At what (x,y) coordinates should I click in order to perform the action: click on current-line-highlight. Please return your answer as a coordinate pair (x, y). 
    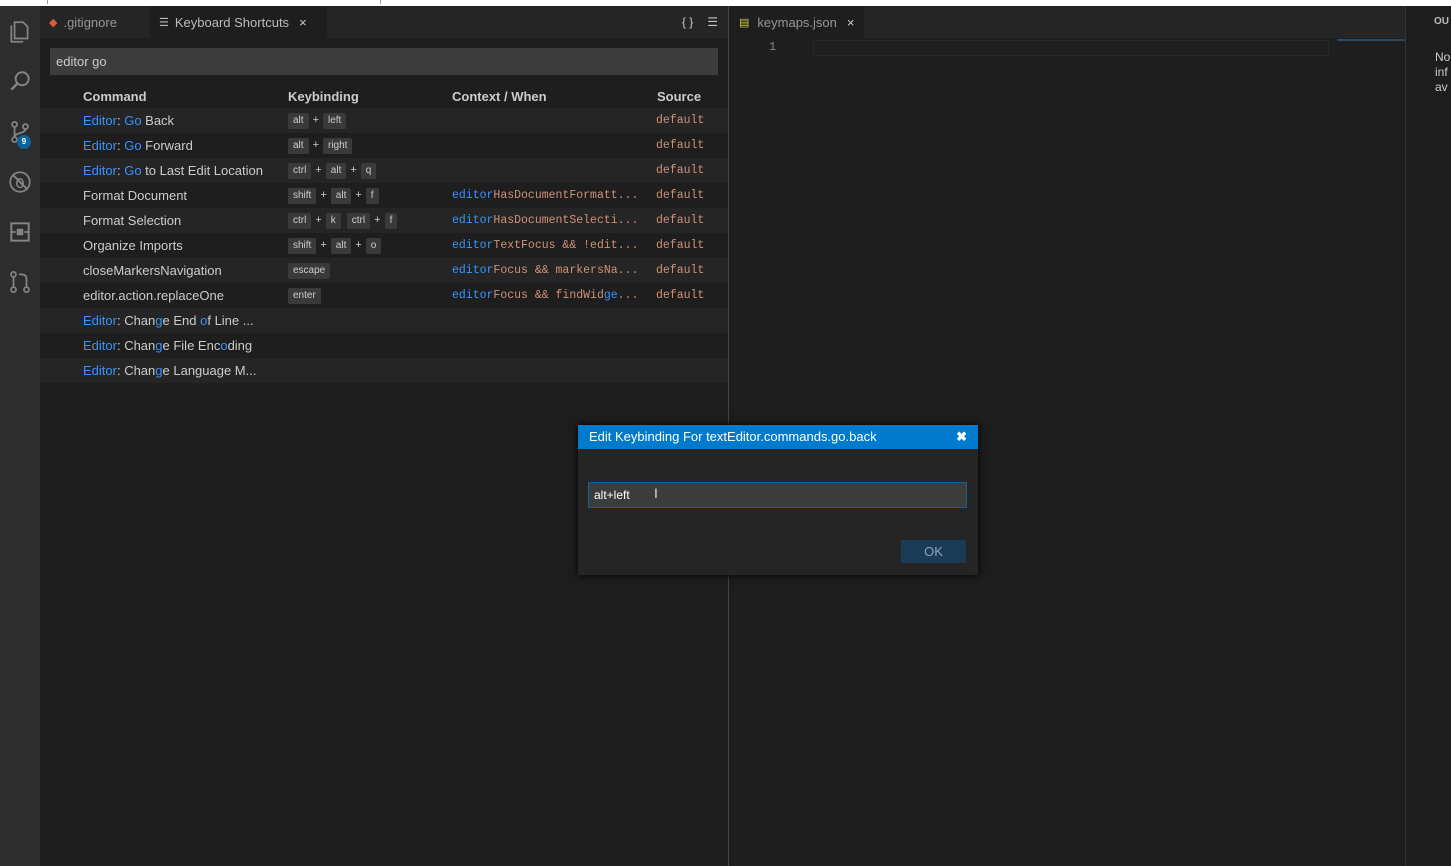
    Looking at the image, I should click on (1071, 48).